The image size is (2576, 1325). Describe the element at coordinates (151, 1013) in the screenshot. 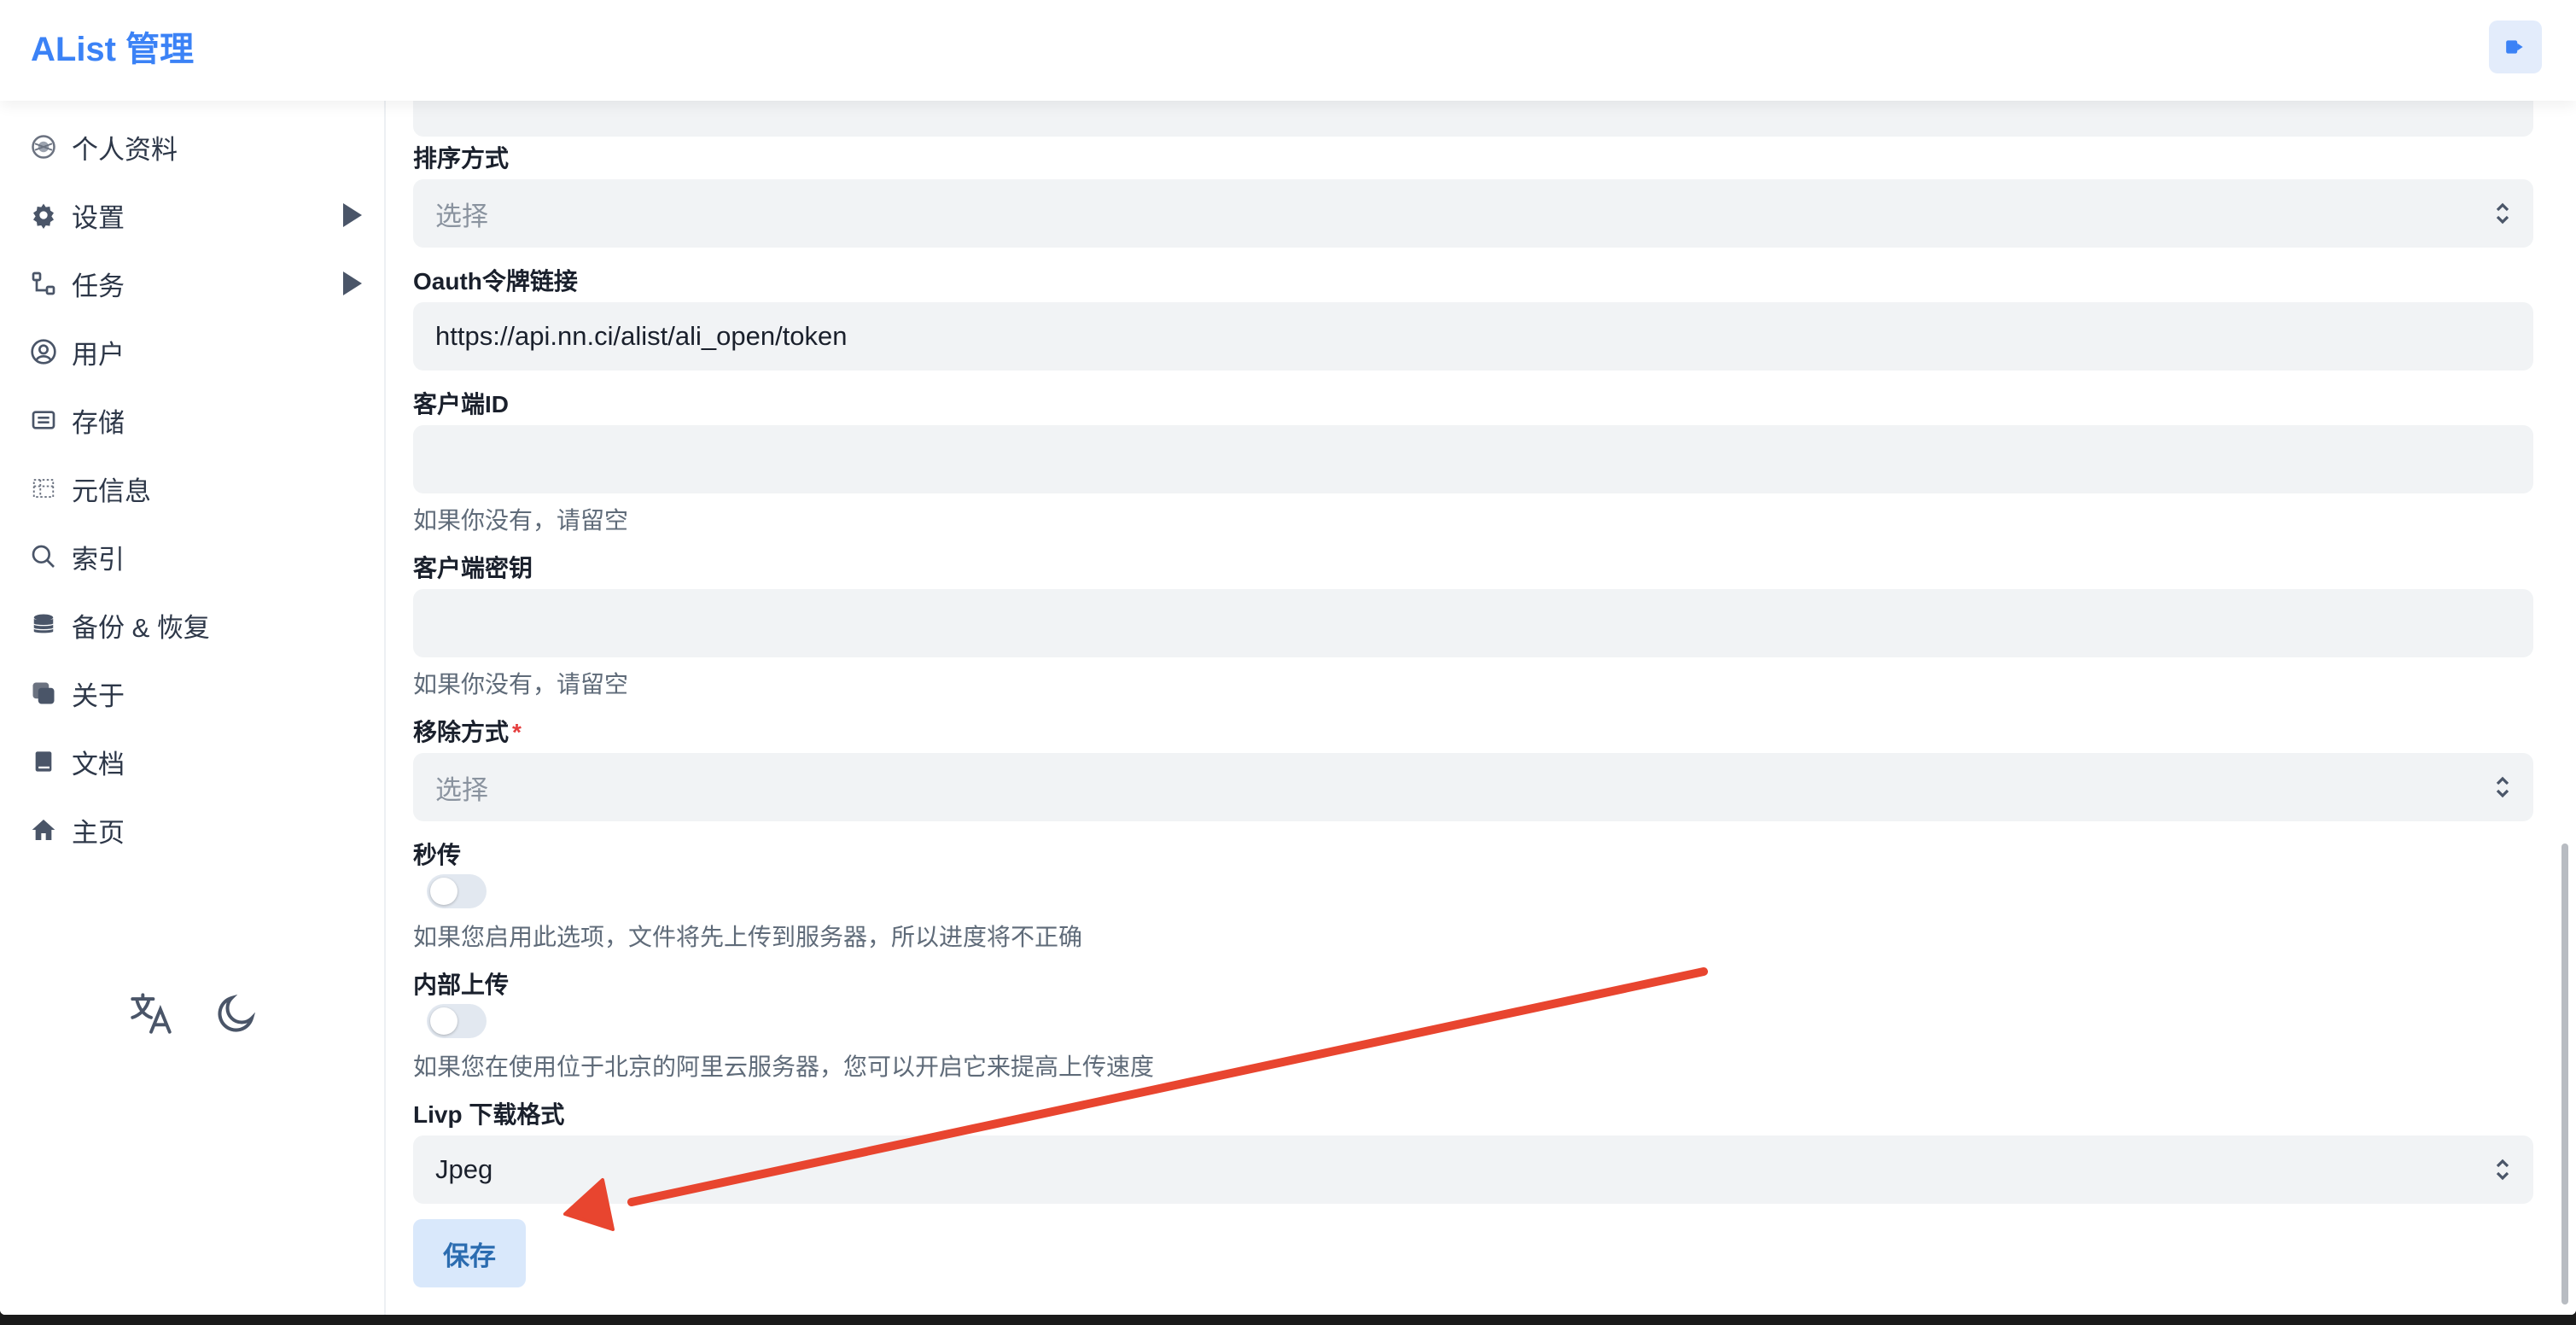

I see `translate-icon` at that location.